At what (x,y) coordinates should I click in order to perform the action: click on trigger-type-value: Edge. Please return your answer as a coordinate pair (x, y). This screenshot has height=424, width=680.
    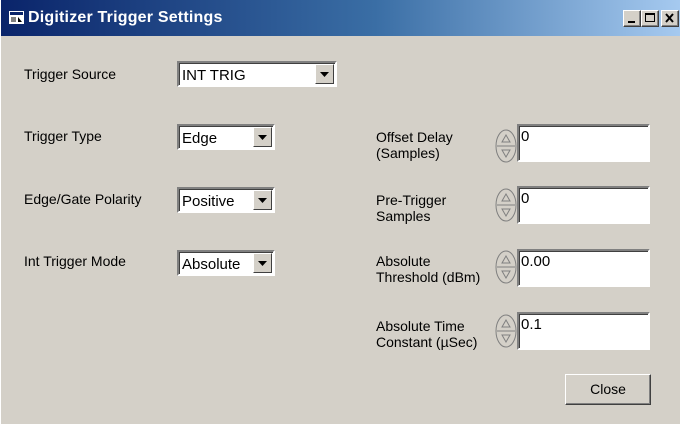
    Looking at the image, I should click on (200, 138).